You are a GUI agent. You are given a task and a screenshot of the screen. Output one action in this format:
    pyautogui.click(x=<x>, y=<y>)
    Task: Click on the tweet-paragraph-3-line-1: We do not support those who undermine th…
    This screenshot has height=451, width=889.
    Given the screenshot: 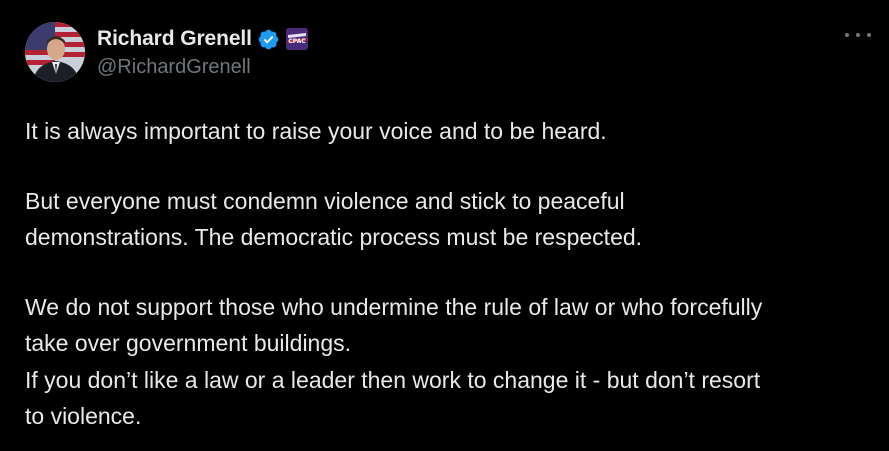 What is the action you would take?
    pyautogui.click(x=394, y=306)
    